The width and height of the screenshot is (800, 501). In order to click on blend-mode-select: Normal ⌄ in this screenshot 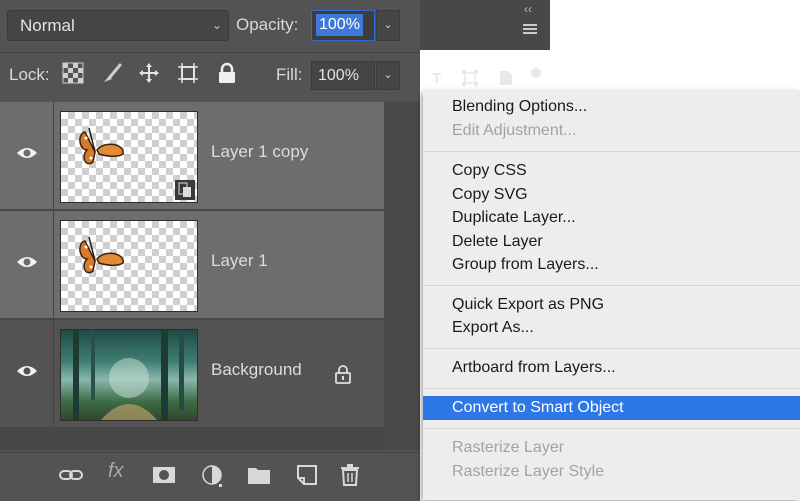, I will do `click(118, 25)`.